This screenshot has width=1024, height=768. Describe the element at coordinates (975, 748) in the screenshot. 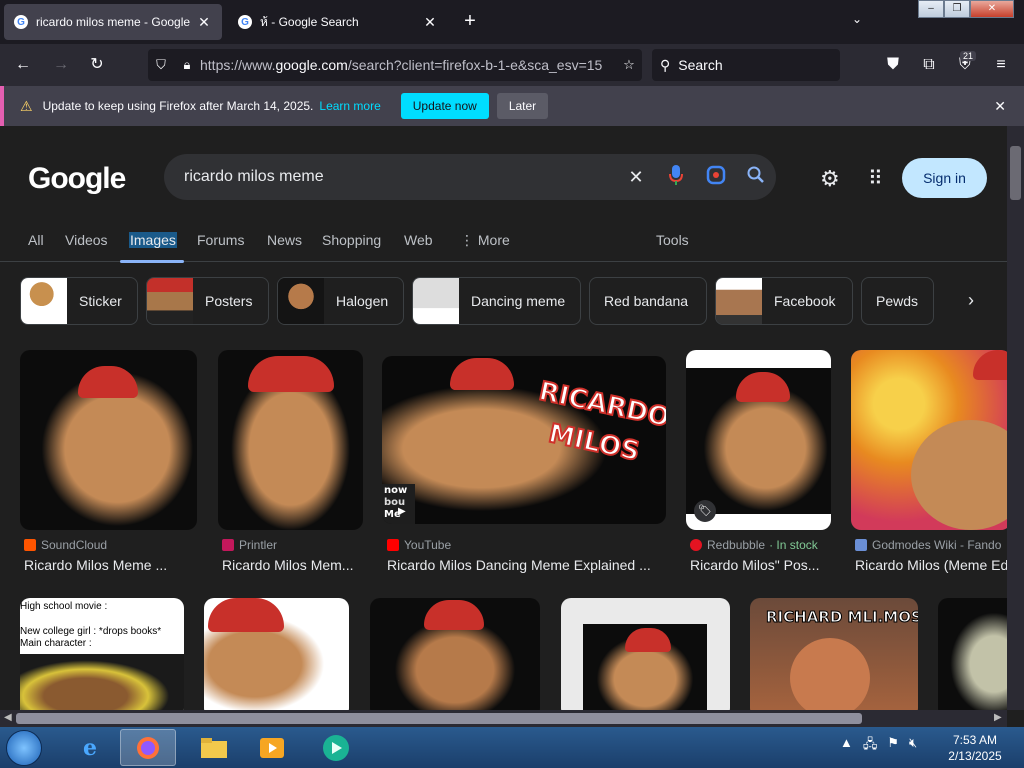

I see `clock: 7:53 AM 2/13/2025` at that location.